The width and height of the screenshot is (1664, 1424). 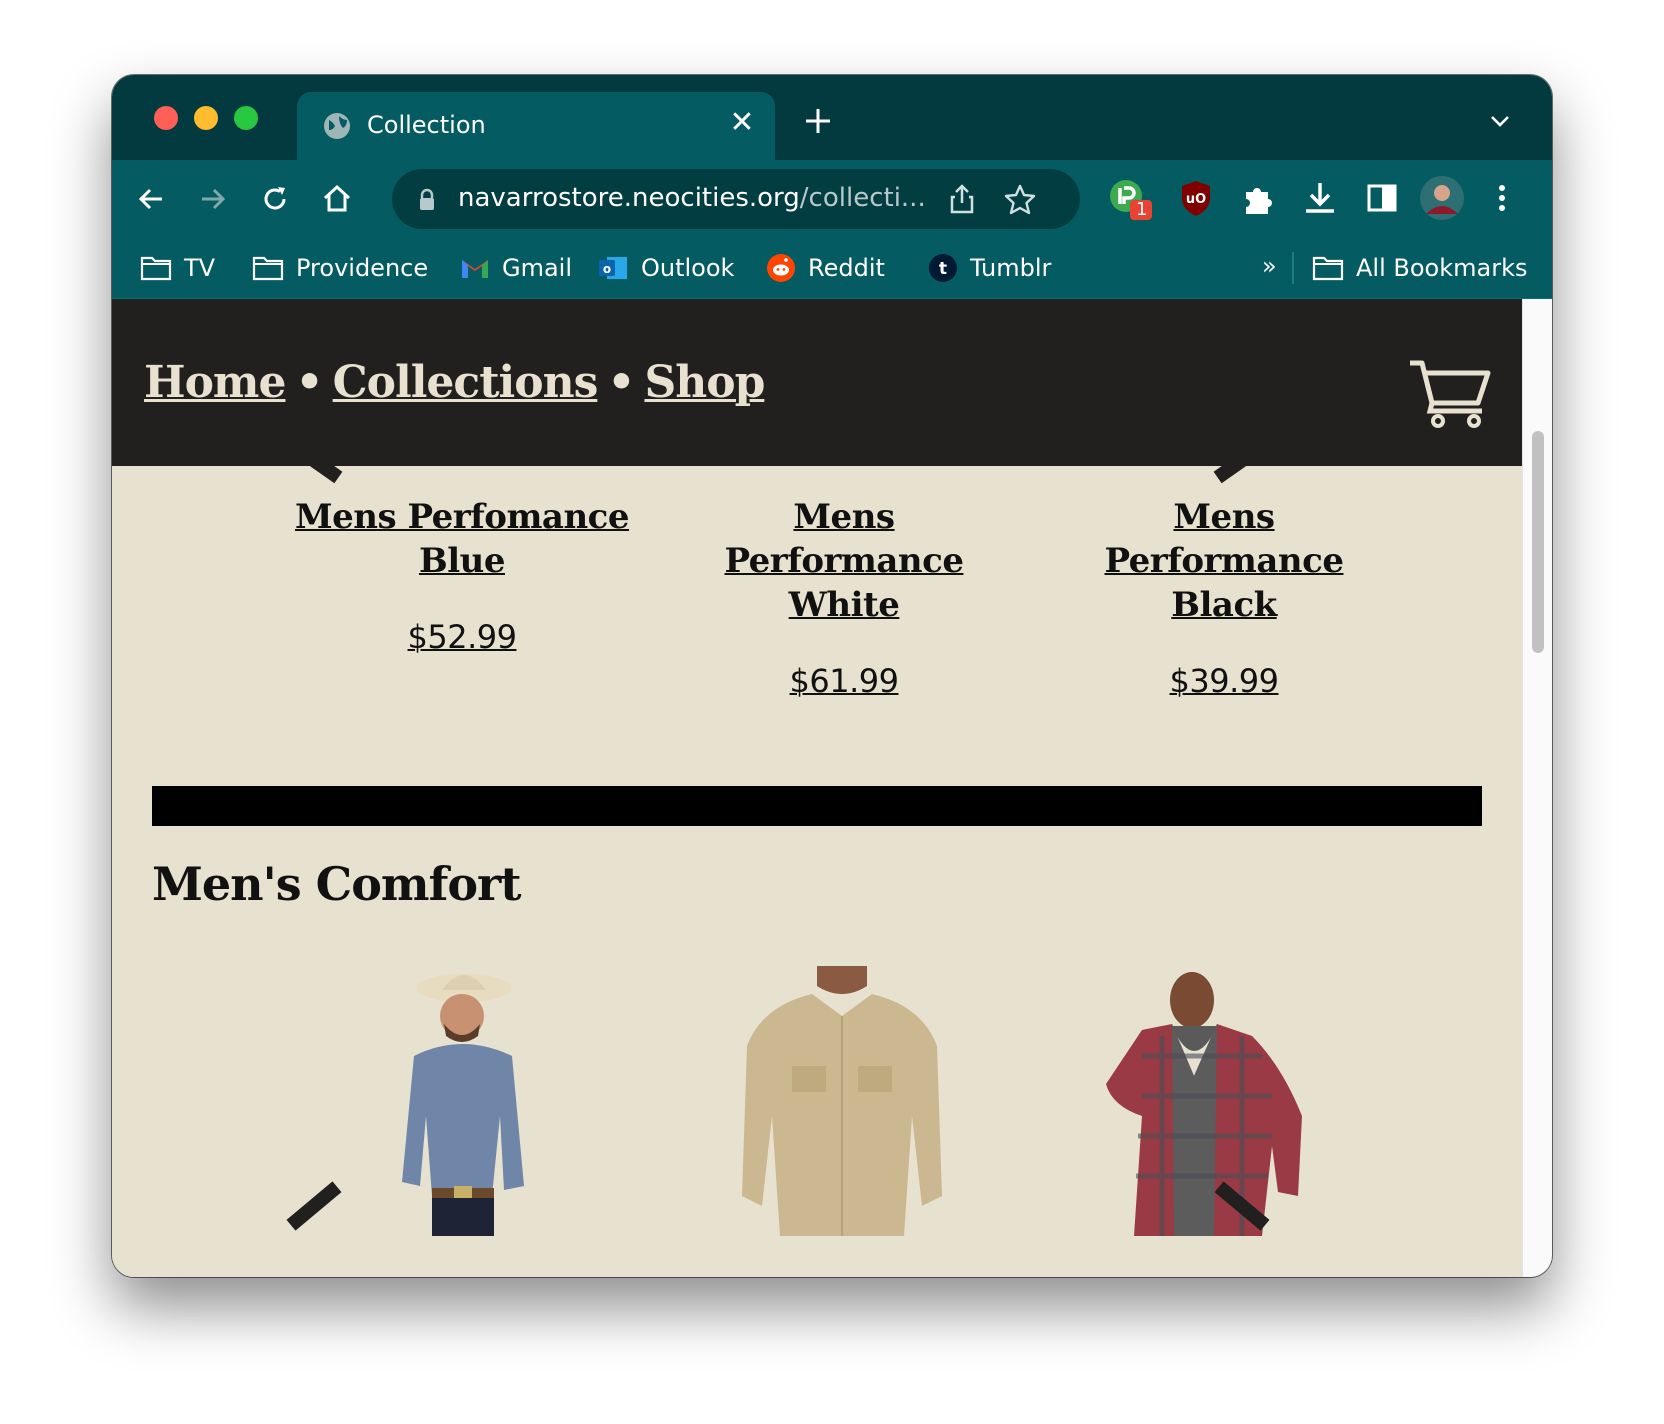 What do you see at coordinates (1450, 394) in the screenshot?
I see `shopping-cart-icon` at bounding box center [1450, 394].